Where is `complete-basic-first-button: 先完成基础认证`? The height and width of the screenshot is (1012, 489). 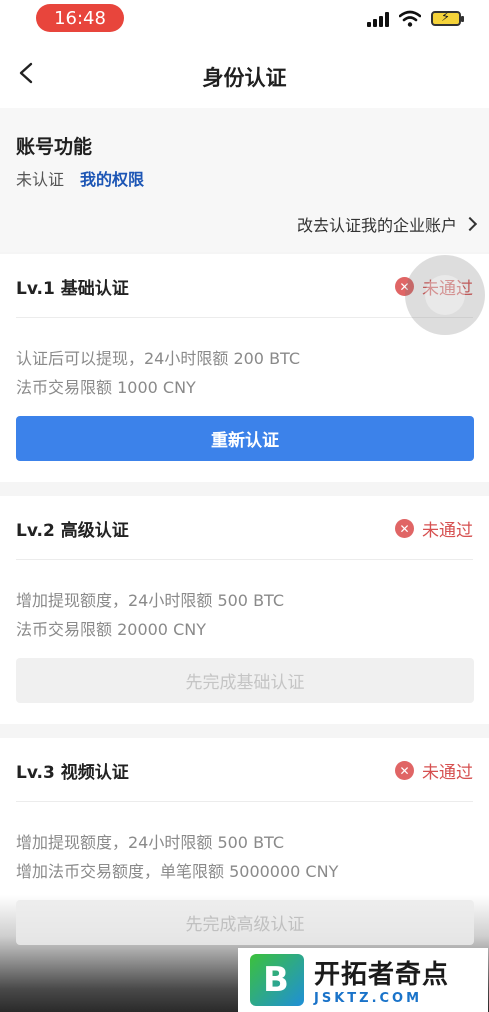 complete-basic-first-button: 先完成基础认证 is located at coordinates (245, 680).